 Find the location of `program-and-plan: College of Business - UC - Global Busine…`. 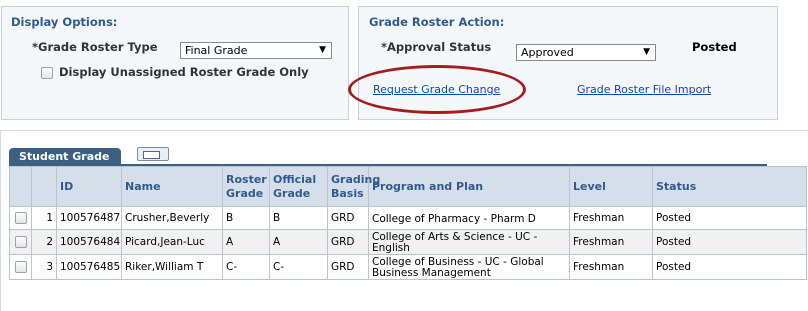

program-and-plan: College of Business - UC - Global Busine… is located at coordinates (469, 267).